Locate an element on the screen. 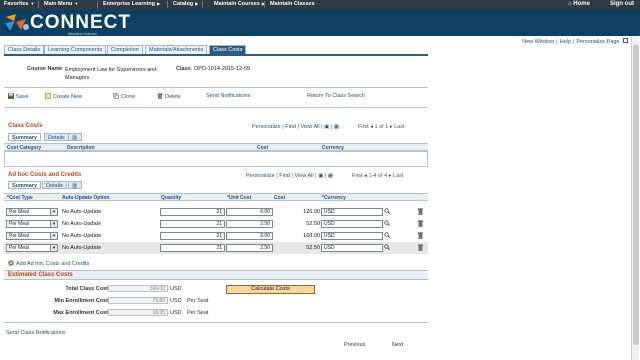 The width and height of the screenshot is (640, 360). breadcrumb-maintain-courses: Maintain Courses▶ is located at coordinates (239, 4).